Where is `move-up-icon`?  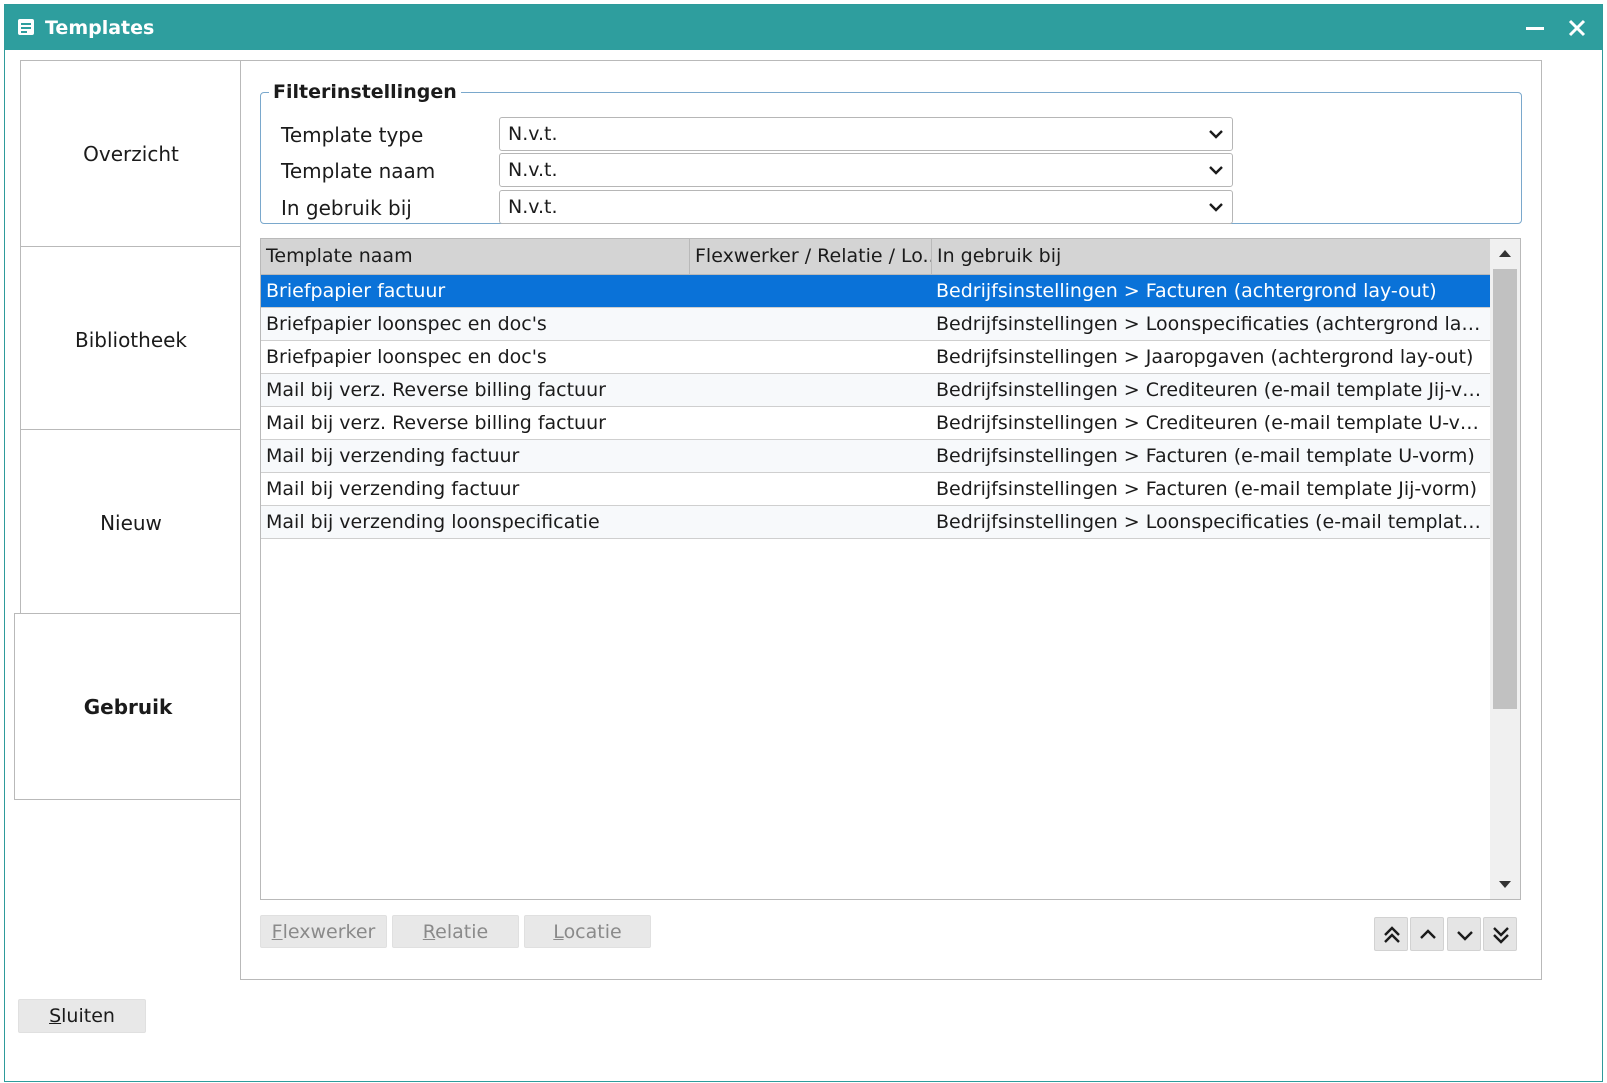 move-up-icon is located at coordinates (1428, 934).